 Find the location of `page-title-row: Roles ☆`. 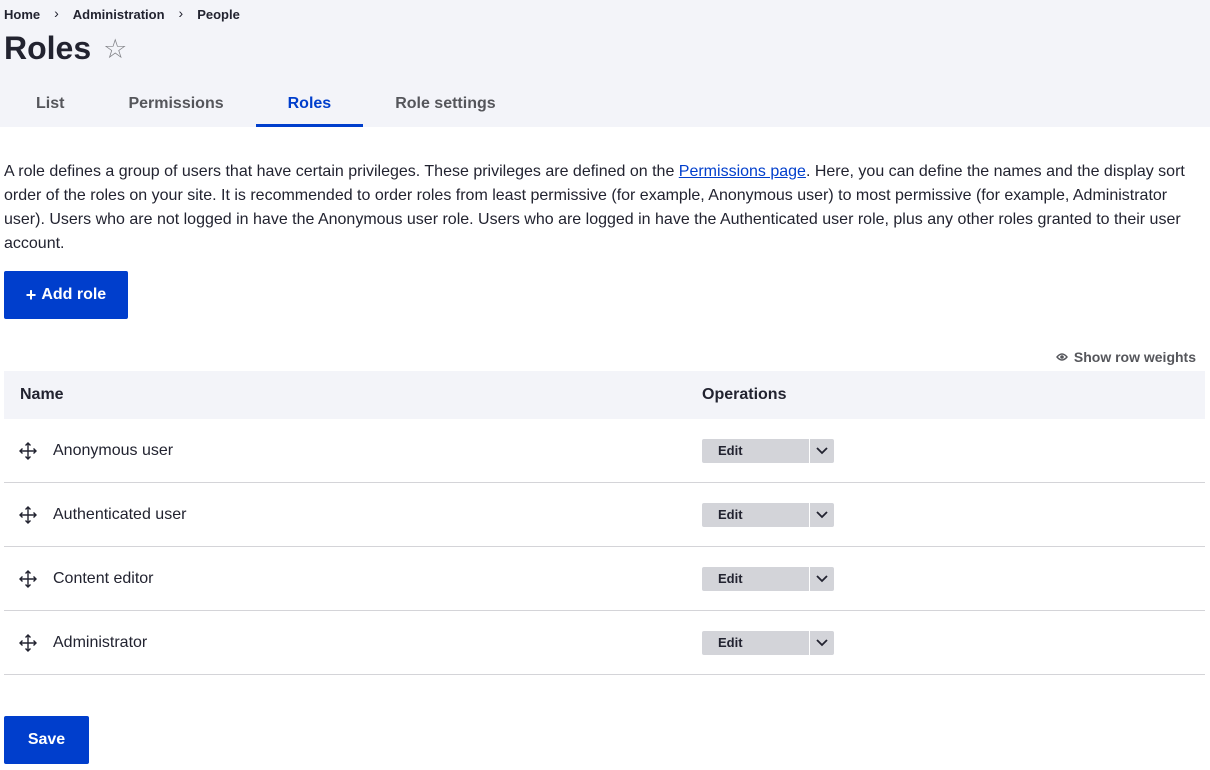

page-title-row: Roles ☆ is located at coordinates (65, 48).